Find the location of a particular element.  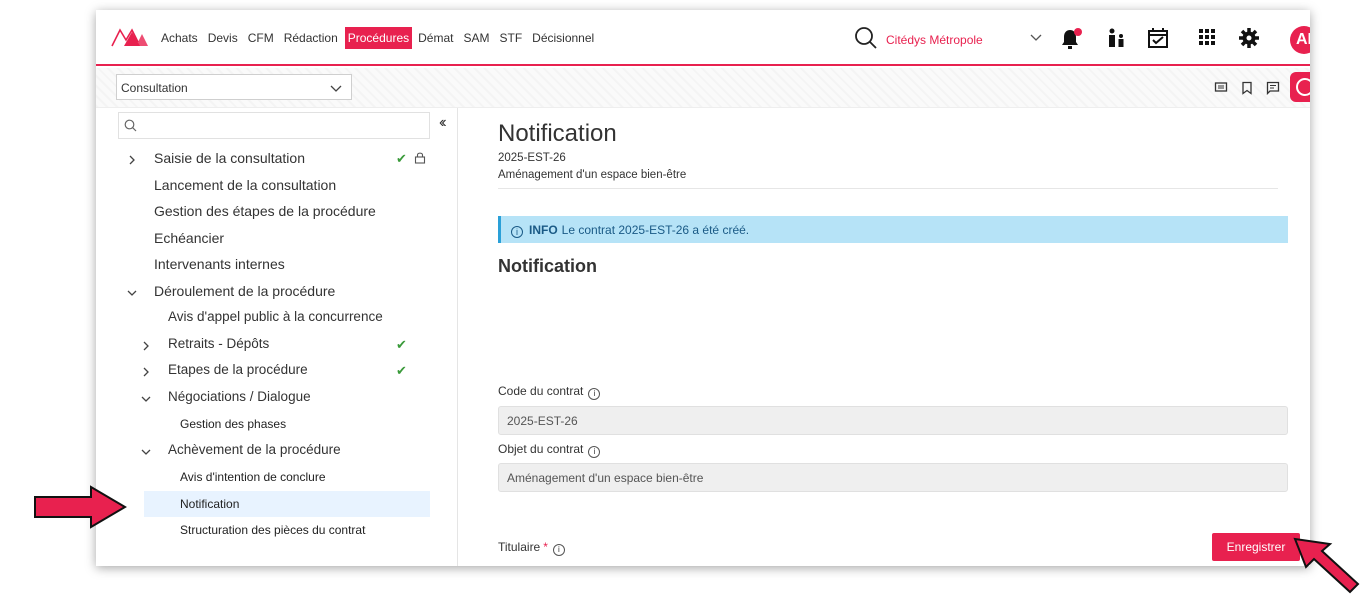

tree-item-label: Négociations / Dialogue is located at coordinates (239, 396).